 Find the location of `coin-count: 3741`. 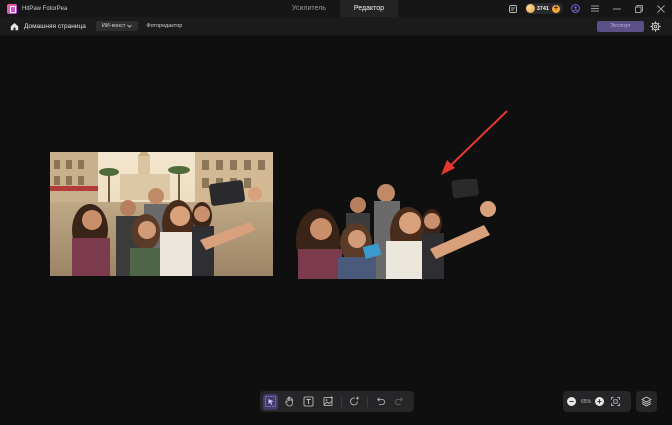

coin-count: 3741 is located at coordinates (542, 8).